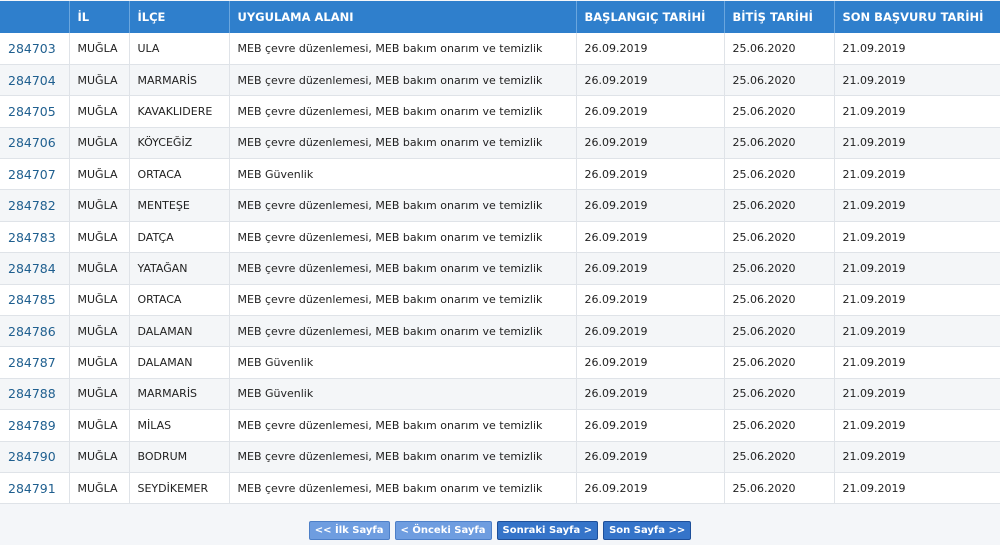 The width and height of the screenshot is (1000, 545). I want to click on record-id-cell: 284791, so click(35, 488).